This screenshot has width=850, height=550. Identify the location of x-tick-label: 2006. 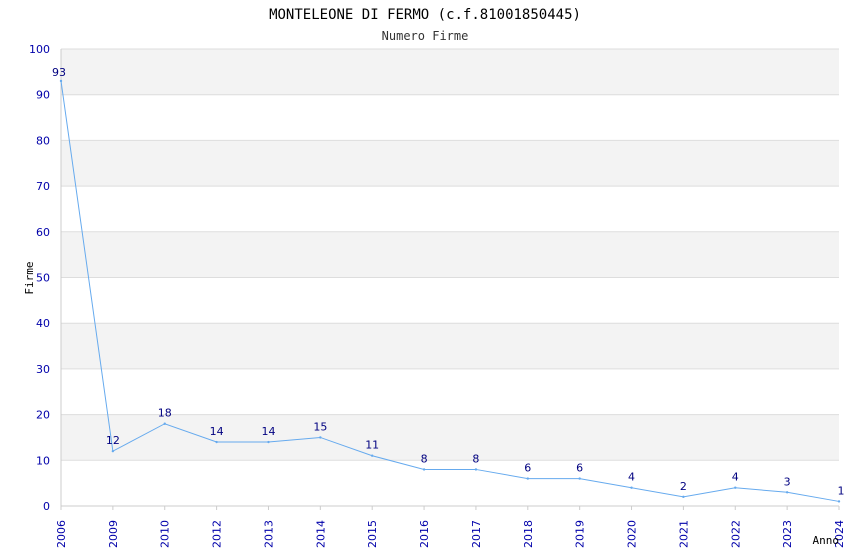
(61, 534).